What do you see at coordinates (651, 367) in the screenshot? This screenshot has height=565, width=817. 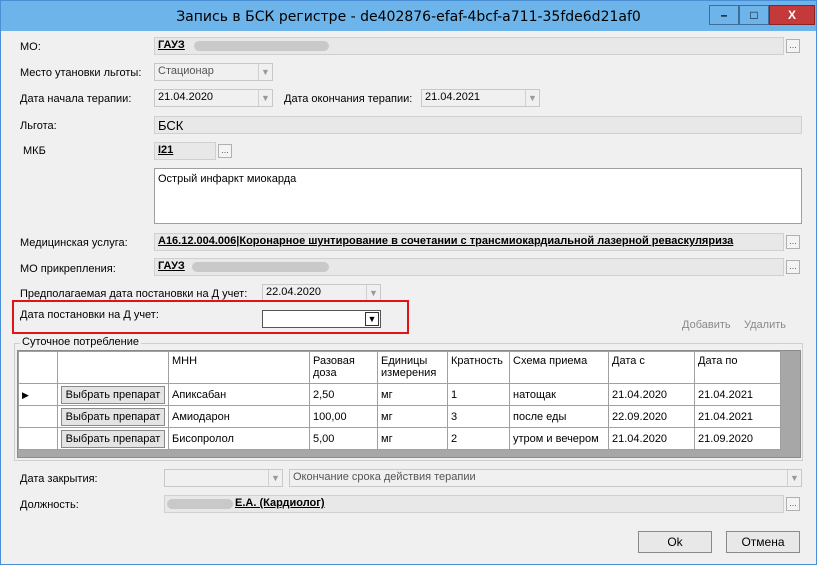 I see `column-header-date-from: Дата с` at bounding box center [651, 367].